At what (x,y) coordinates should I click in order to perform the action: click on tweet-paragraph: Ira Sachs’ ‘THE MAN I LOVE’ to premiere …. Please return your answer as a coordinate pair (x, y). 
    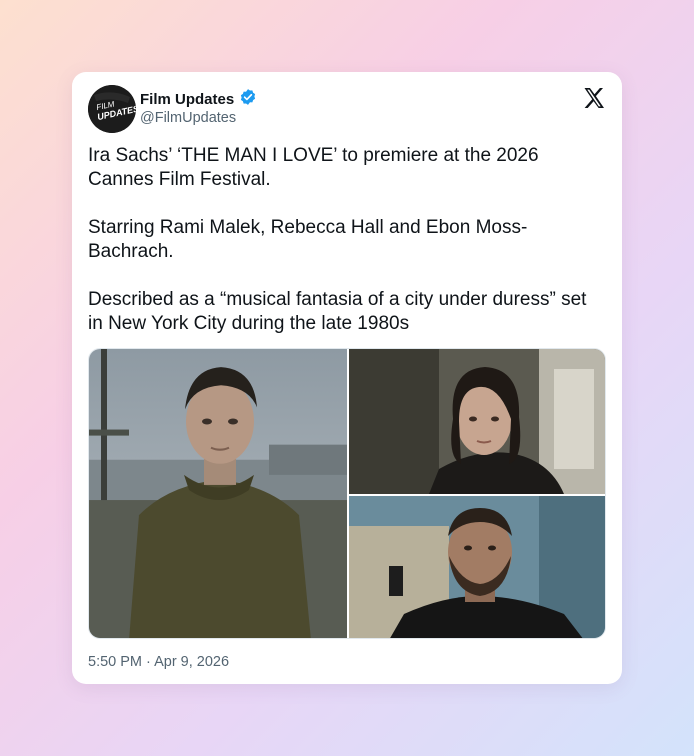
    Looking at the image, I should click on (313, 167).